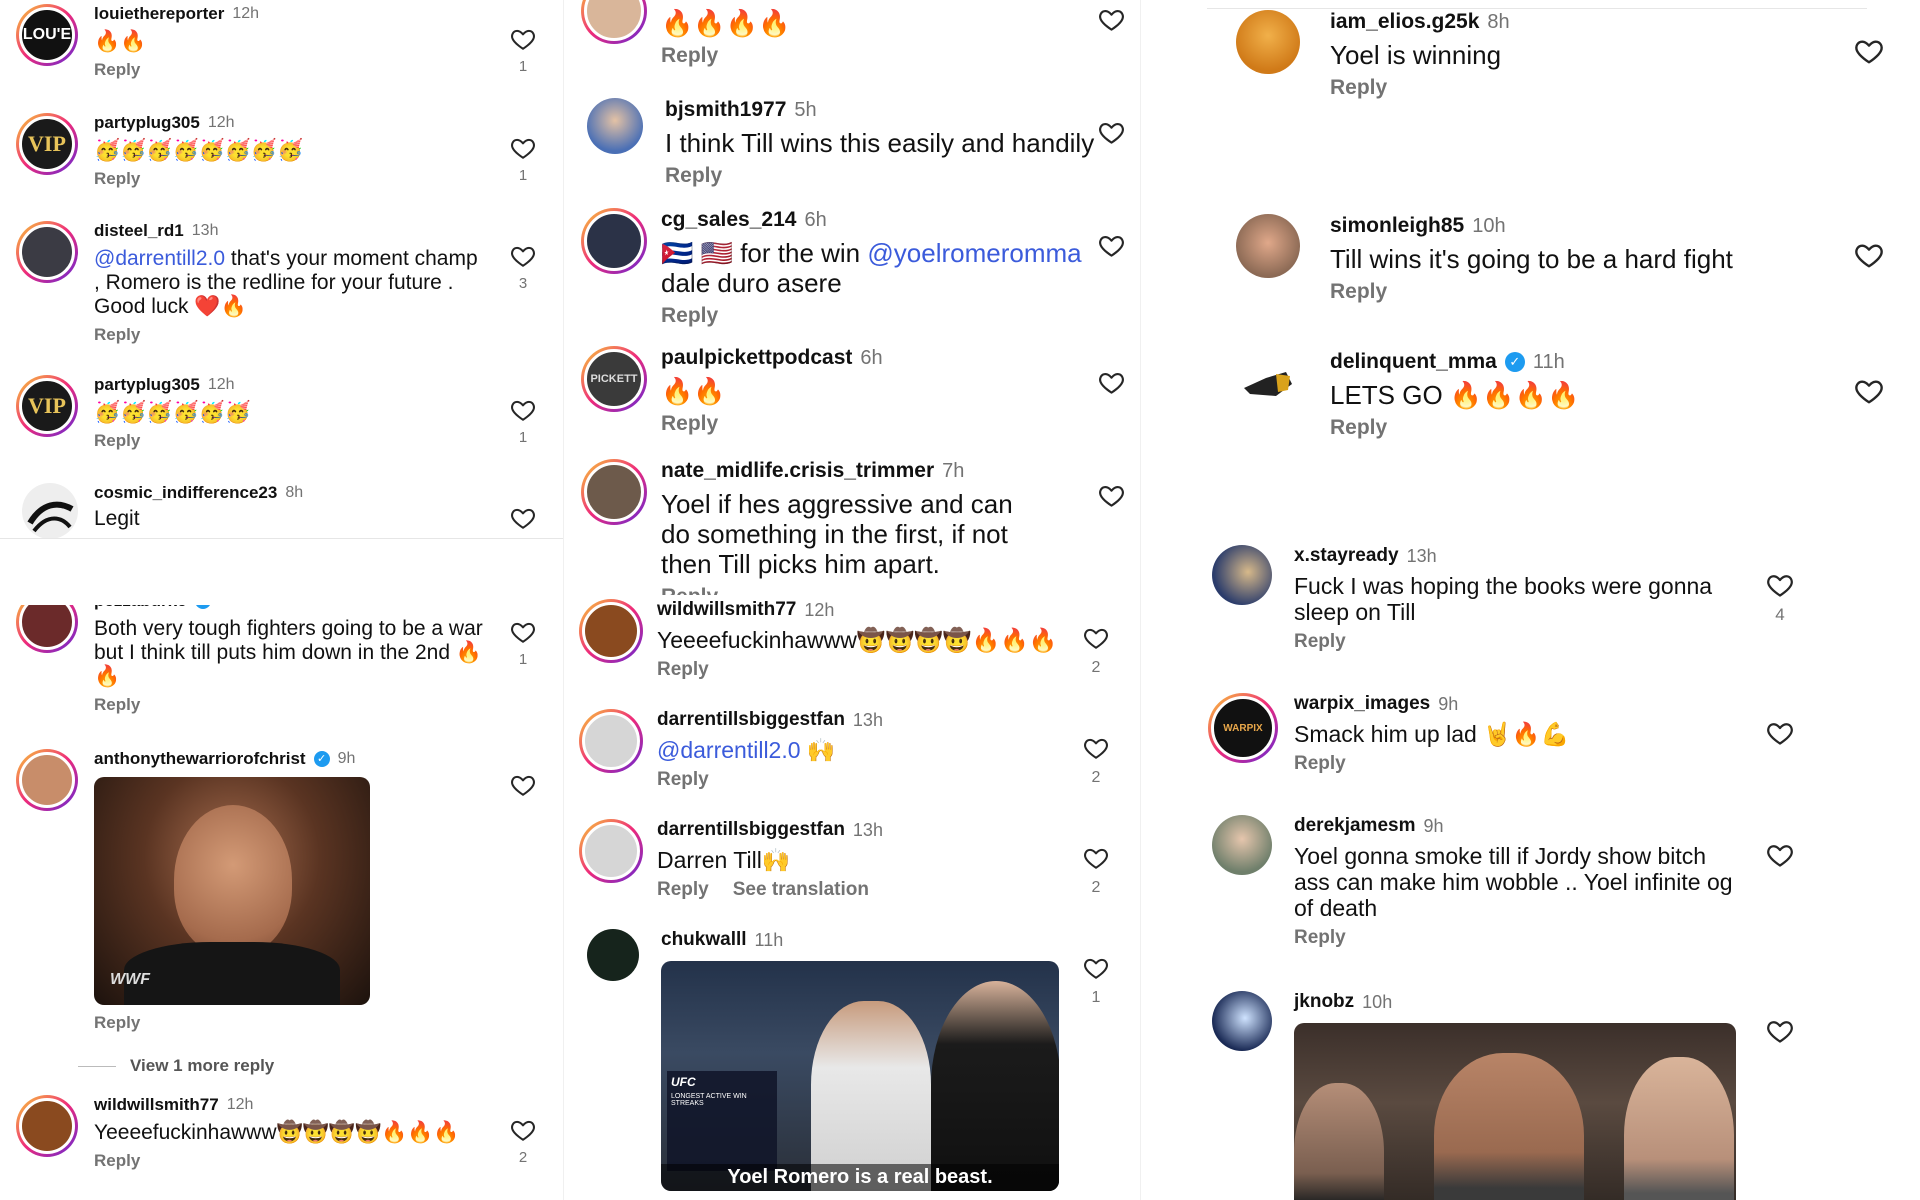  Describe the element at coordinates (751, 720) in the screenshot. I see `username: darrentillsbiggestfan` at that location.